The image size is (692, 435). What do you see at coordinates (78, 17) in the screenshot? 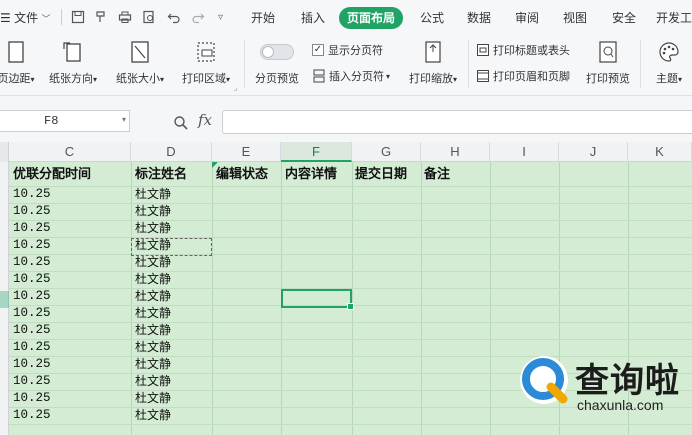
I see `save-icon` at bounding box center [78, 17].